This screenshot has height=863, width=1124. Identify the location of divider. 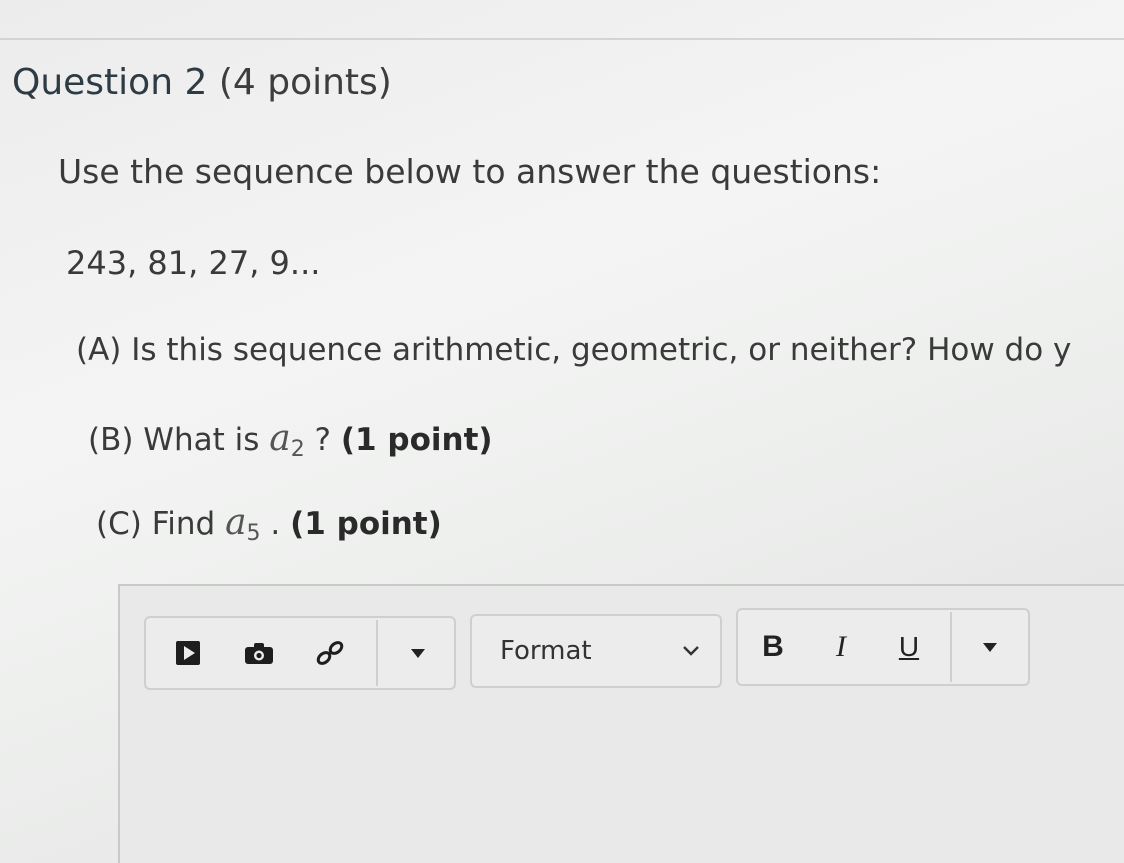
(562, 39).